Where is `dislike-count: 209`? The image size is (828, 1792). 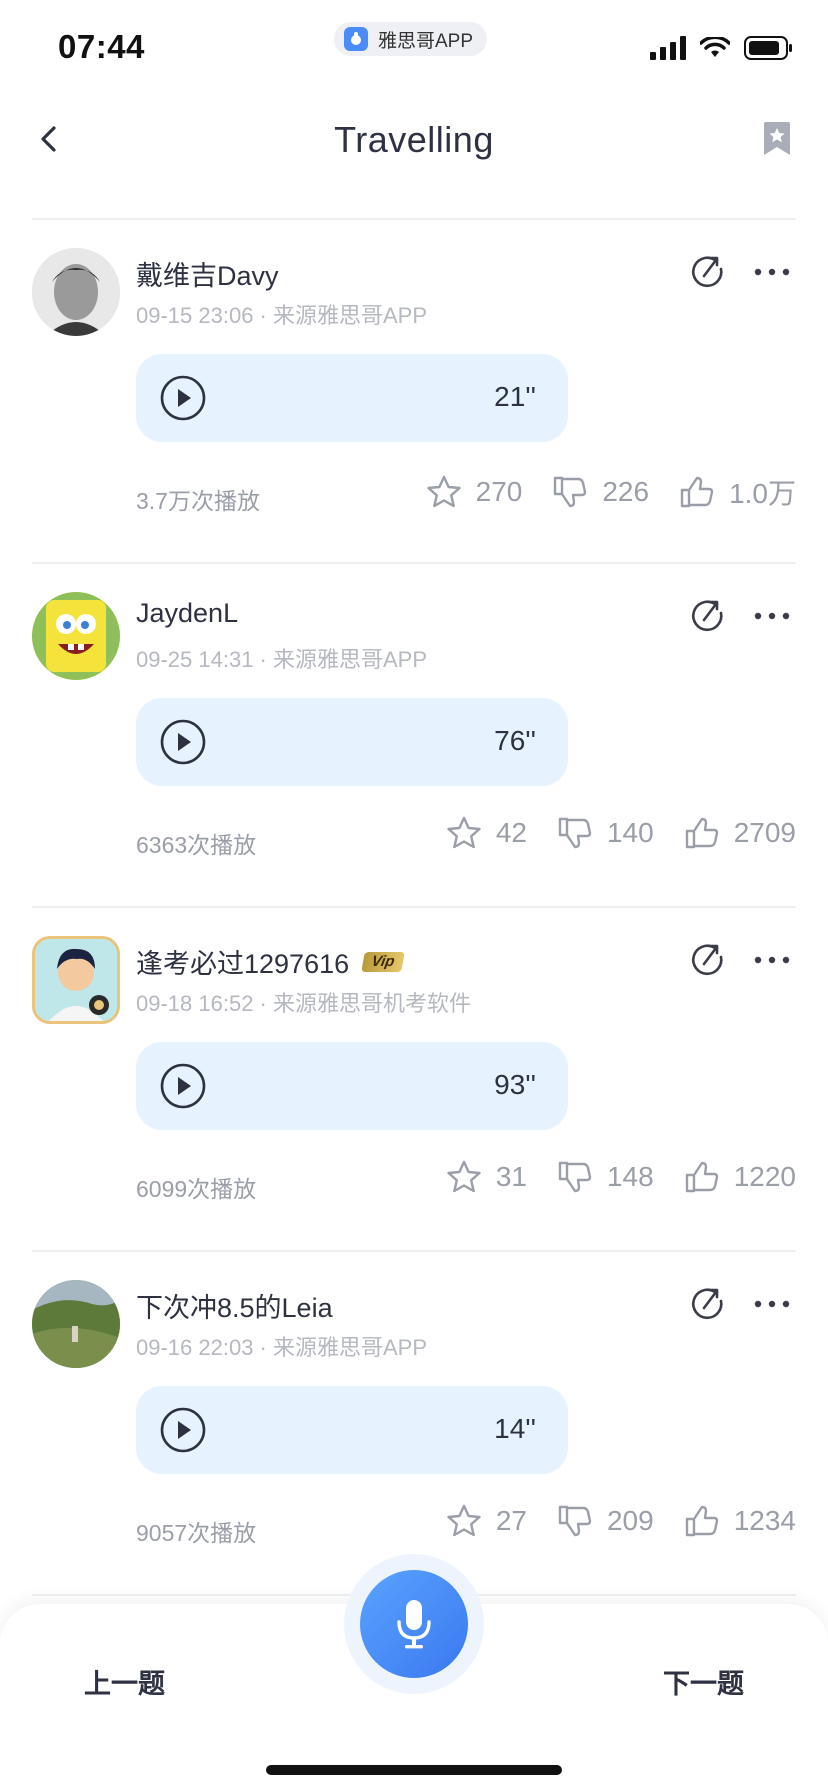
dislike-count: 209 is located at coordinates (630, 1520).